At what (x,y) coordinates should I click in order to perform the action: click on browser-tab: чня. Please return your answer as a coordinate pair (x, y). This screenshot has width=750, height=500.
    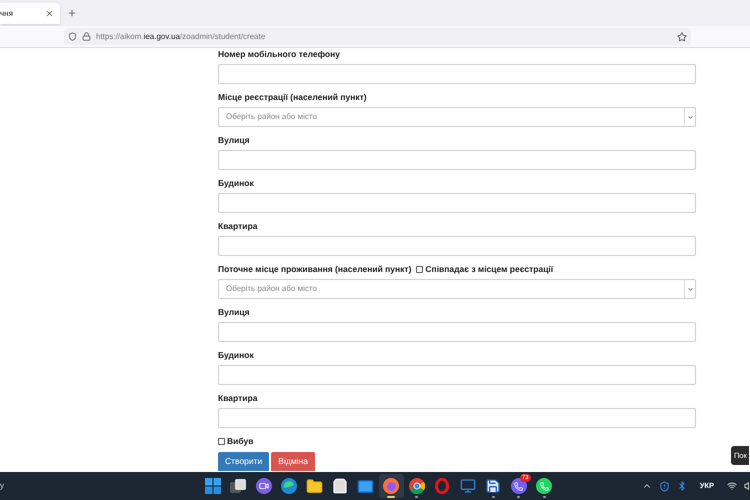
    Looking at the image, I should click on (30, 13).